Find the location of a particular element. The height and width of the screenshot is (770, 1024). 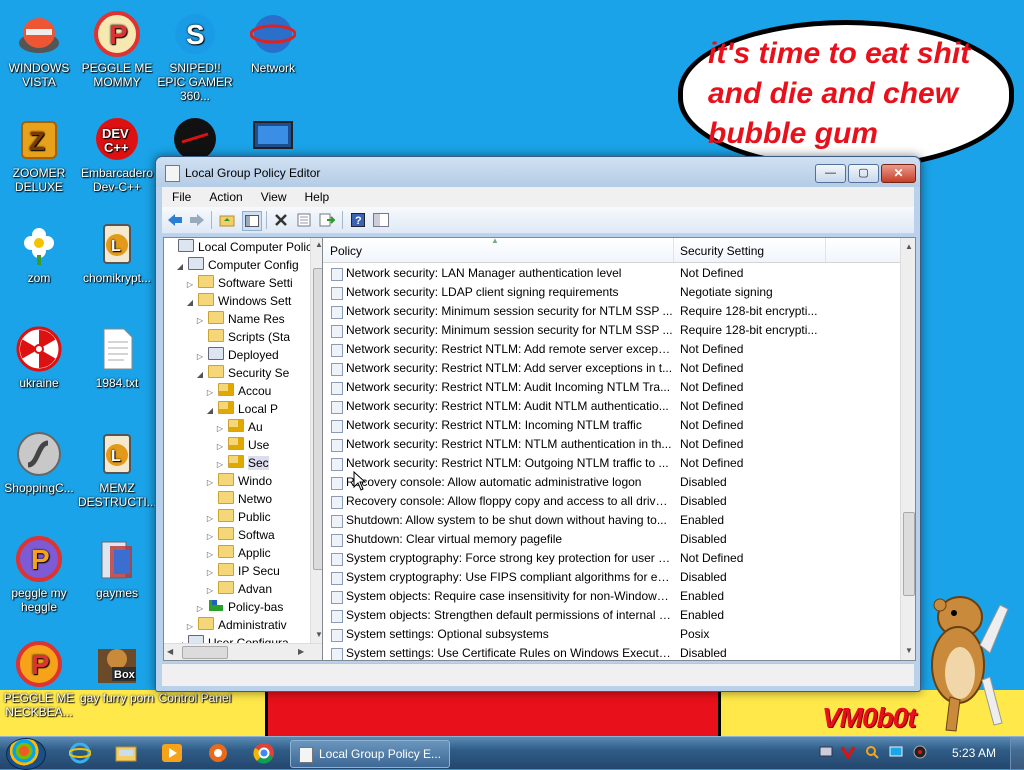

tree-node: ◢ Local P is located at coordinates (241, 409).